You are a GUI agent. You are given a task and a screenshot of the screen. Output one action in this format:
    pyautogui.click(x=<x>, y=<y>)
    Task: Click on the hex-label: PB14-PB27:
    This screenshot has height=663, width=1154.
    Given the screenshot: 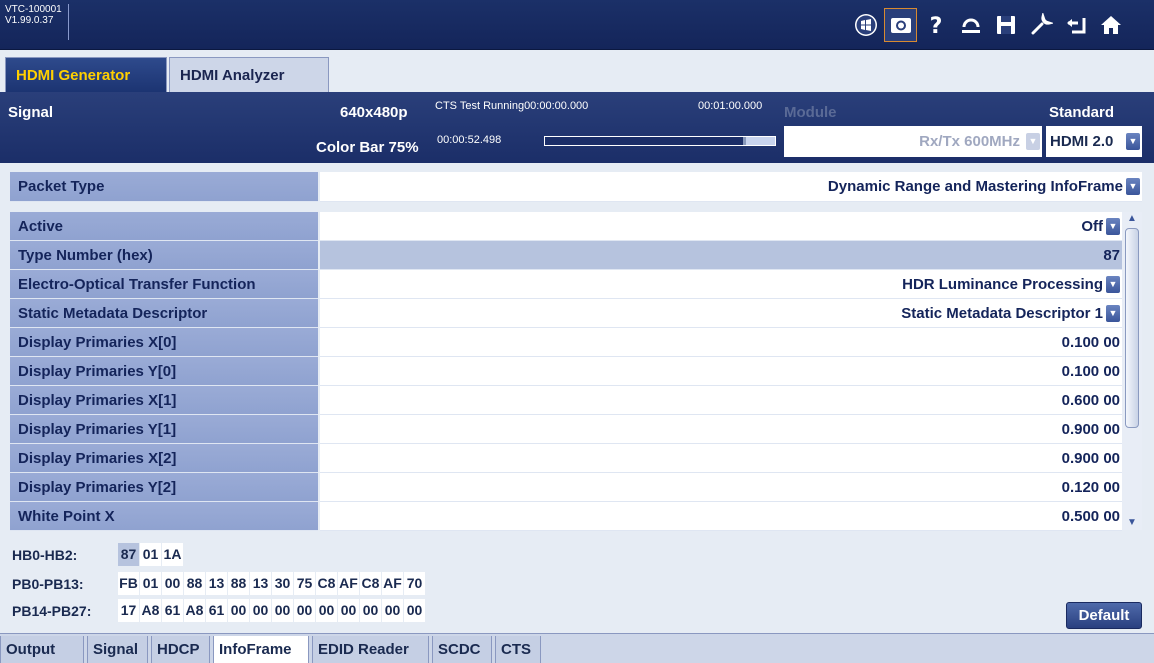 What is the action you would take?
    pyautogui.click(x=52, y=610)
    